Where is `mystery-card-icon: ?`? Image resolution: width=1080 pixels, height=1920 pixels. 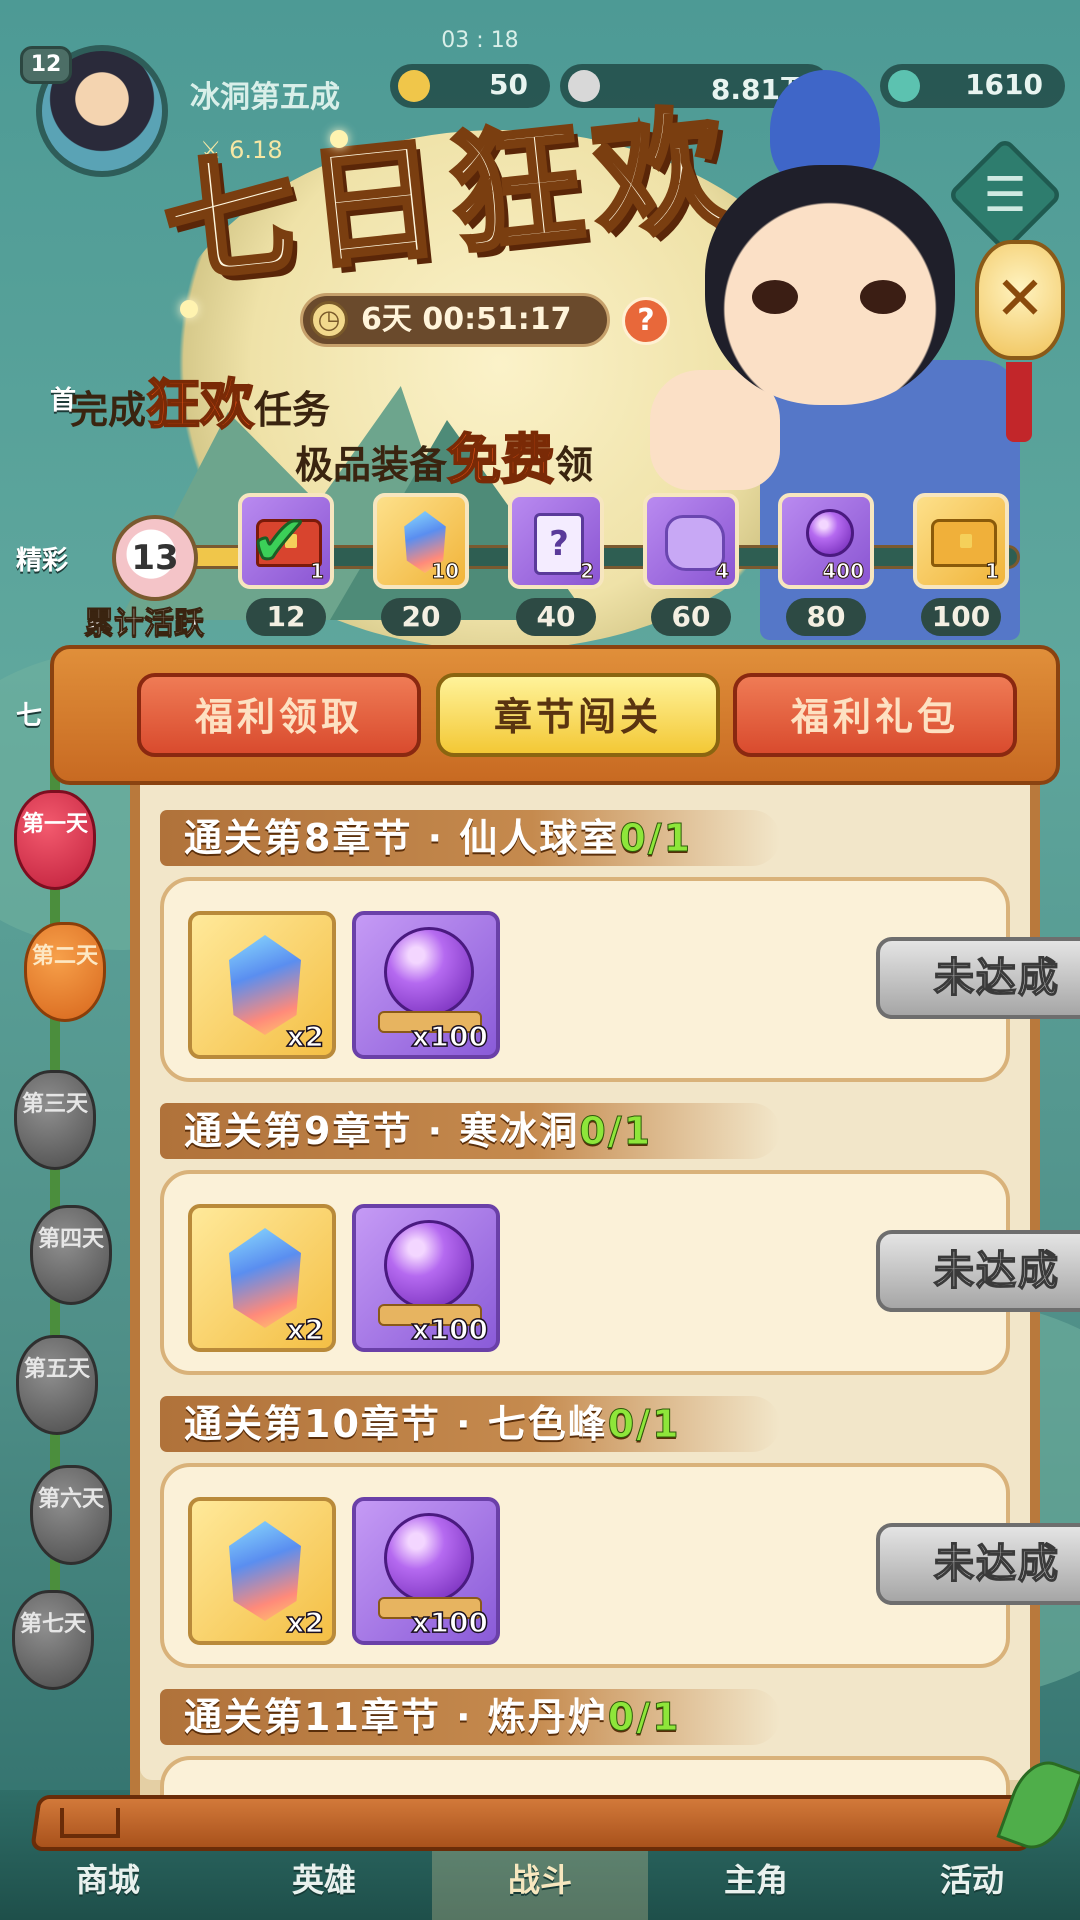
mystery-card-icon: ? is located at coordinates (559, 544).